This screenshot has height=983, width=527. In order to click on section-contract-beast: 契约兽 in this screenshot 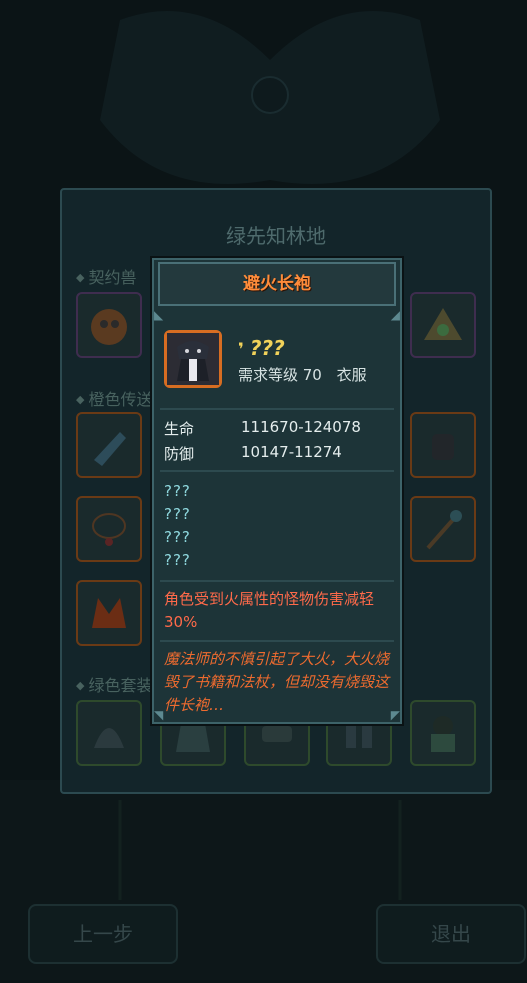, I will do `click(106, 276)`.